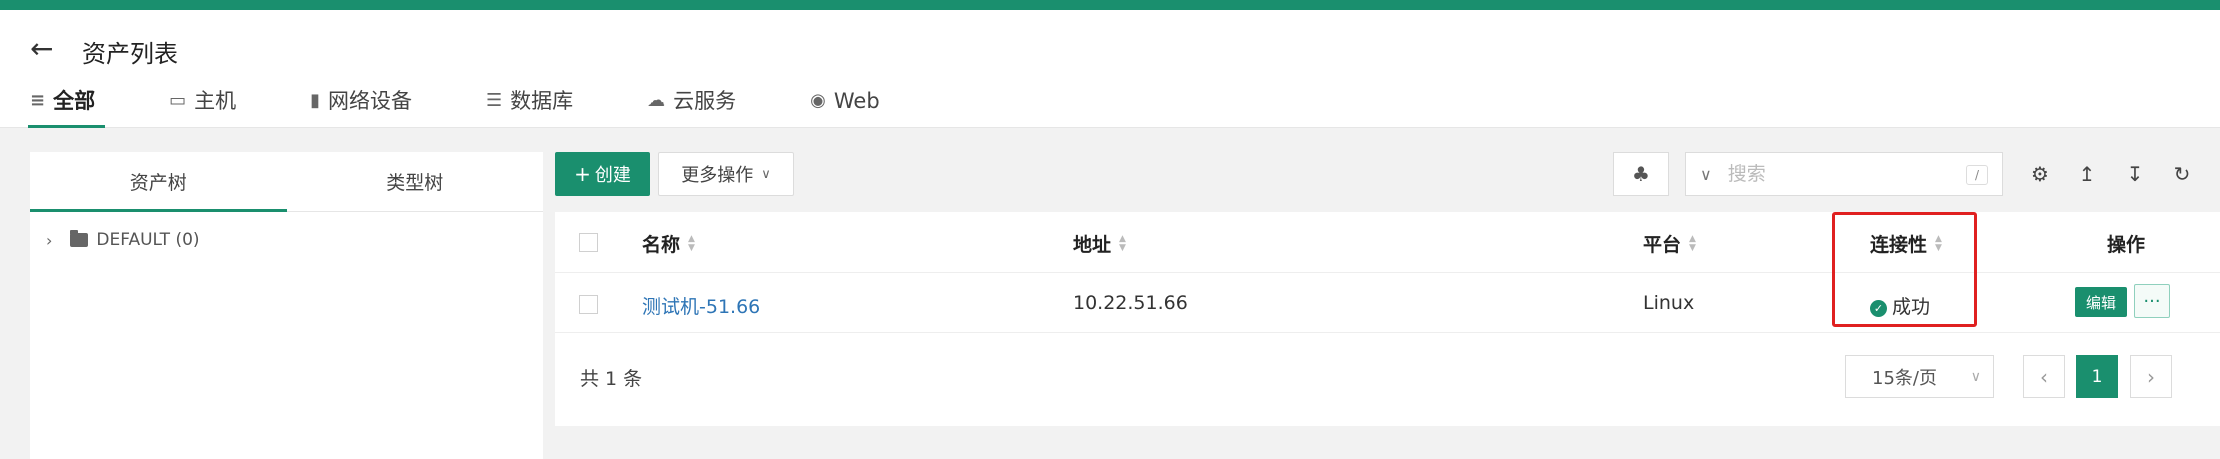 This screenshot has height=459, width=2220. Describe the element at coordinates (588, 242) in the screenshot. I see `select-all-checkbox` at that location.